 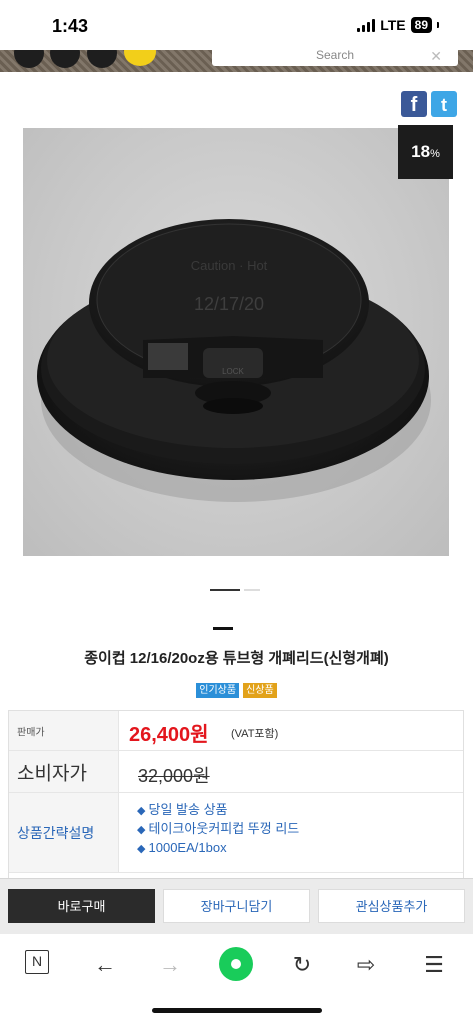 I want to click on close-icon: ✕, so click(x=436, y=56).